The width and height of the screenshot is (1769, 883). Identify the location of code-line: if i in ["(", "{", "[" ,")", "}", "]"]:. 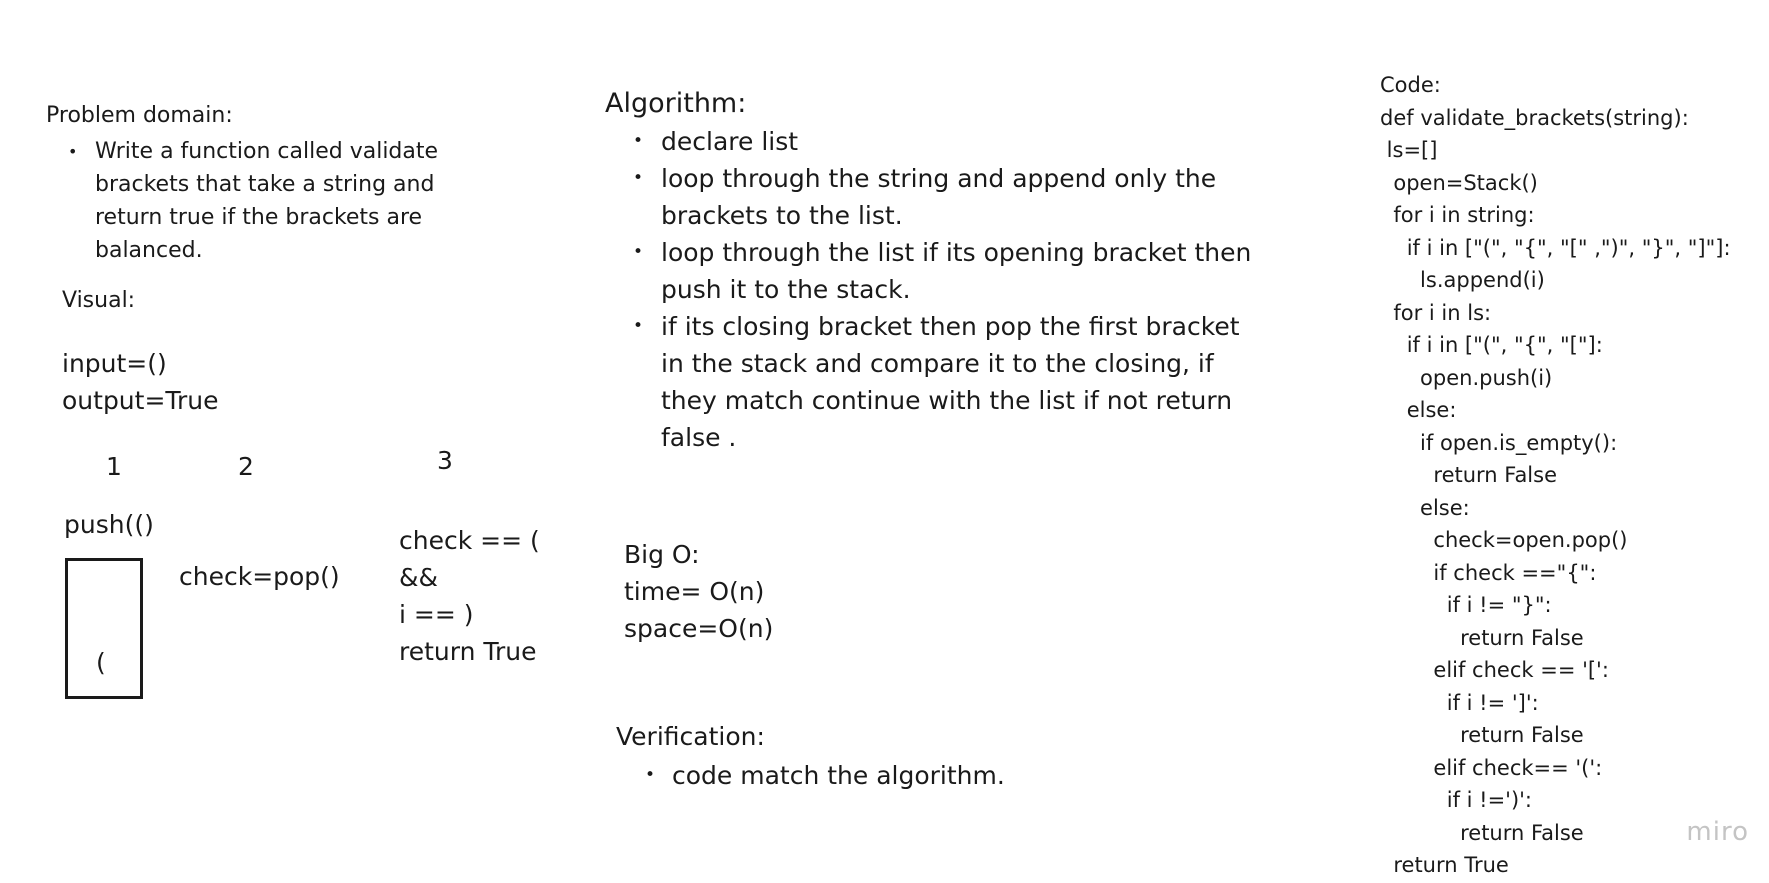
(1555, 247).